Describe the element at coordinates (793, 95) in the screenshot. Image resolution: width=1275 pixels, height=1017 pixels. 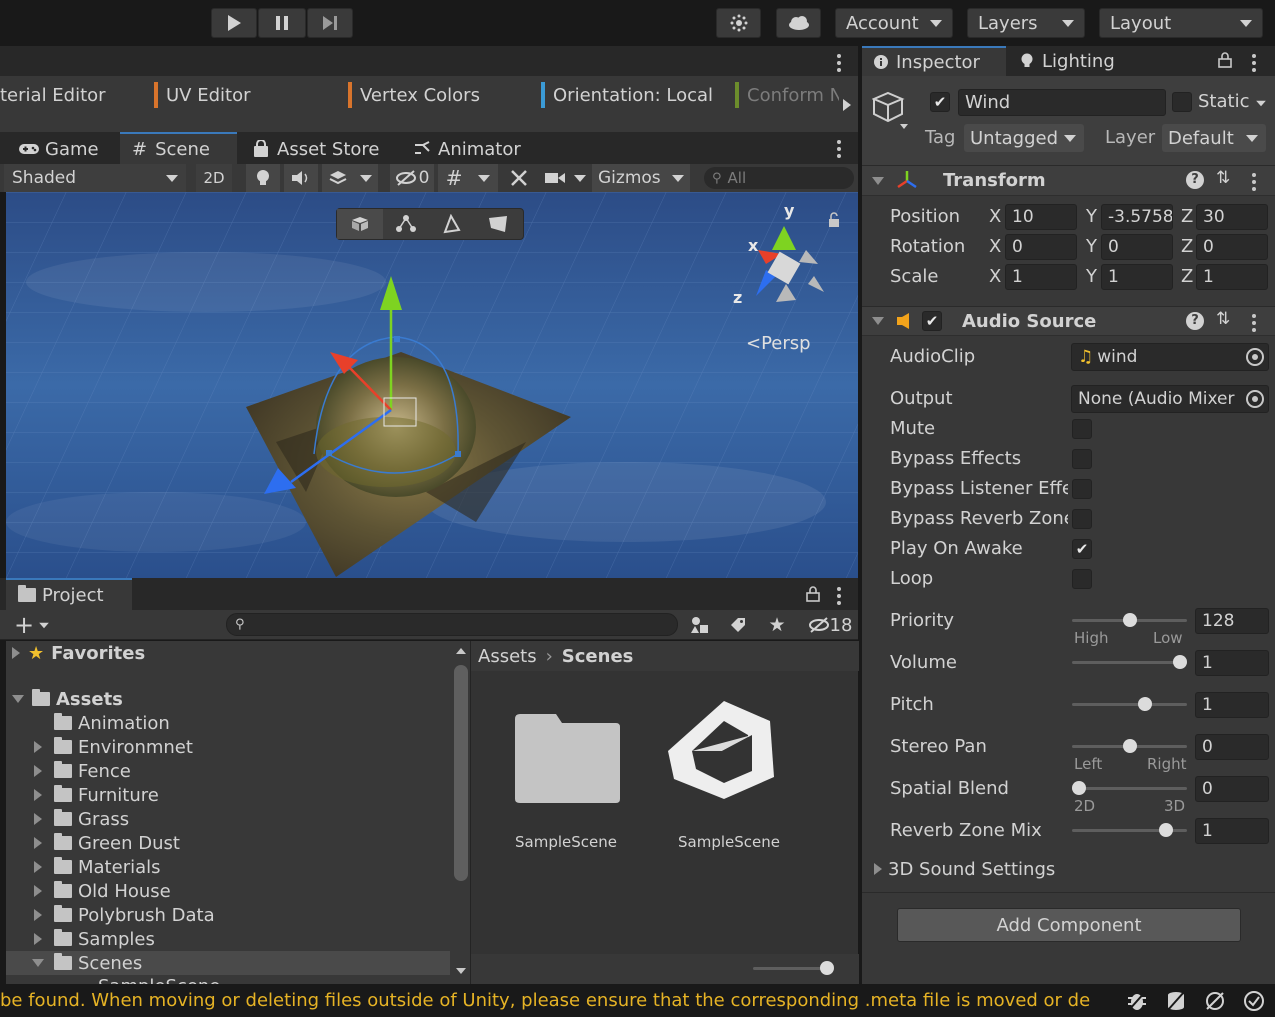
I see `polybrush-item-conform: Conform No` at that location.